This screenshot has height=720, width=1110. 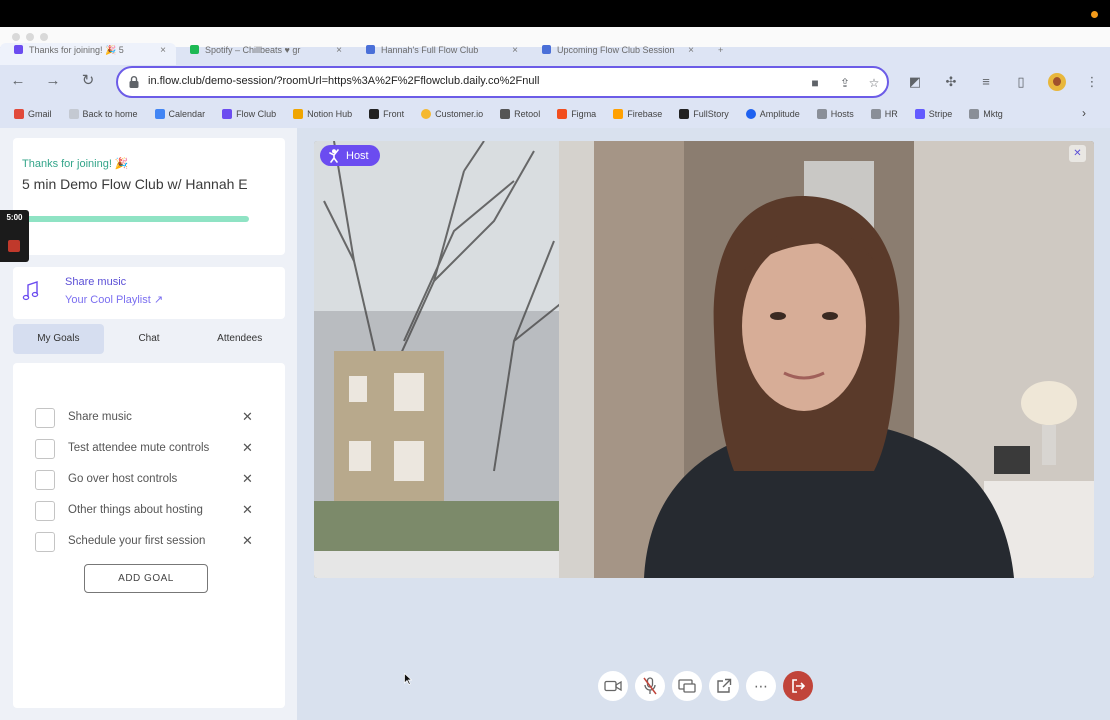 I want to click on bookmark-item: Back to home, so click(x=103, y=114).